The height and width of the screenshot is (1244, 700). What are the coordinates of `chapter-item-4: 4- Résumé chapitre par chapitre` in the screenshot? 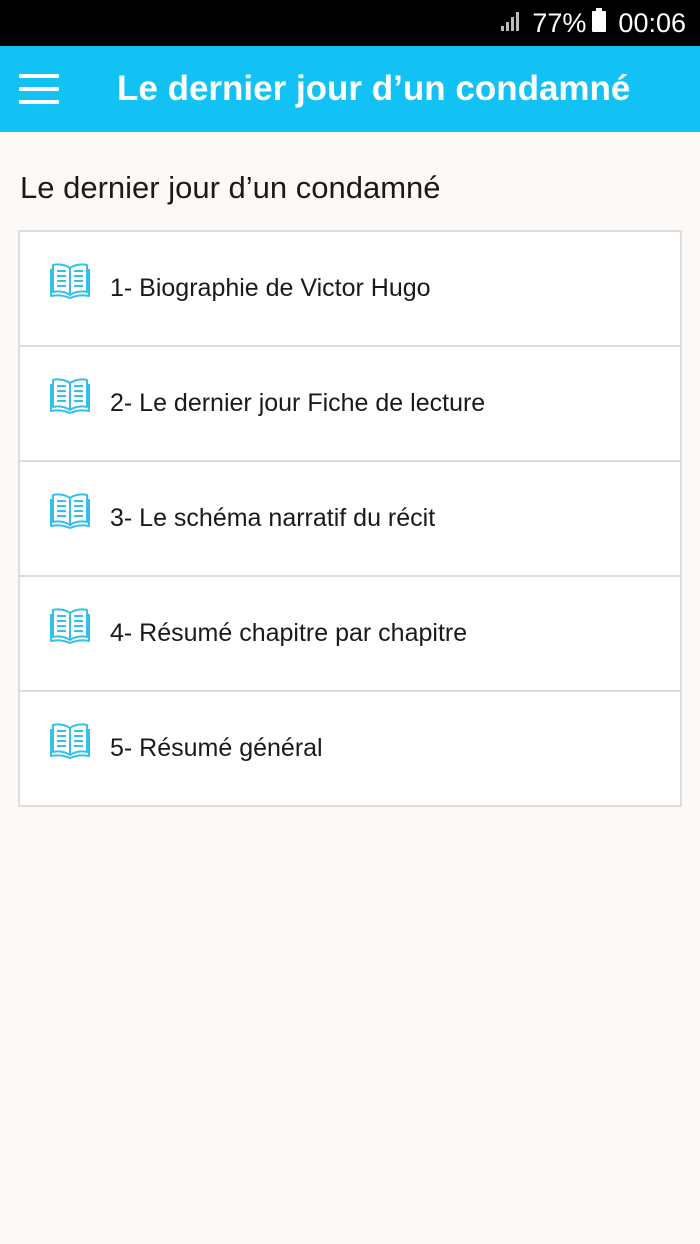 It's located at (350, 632).